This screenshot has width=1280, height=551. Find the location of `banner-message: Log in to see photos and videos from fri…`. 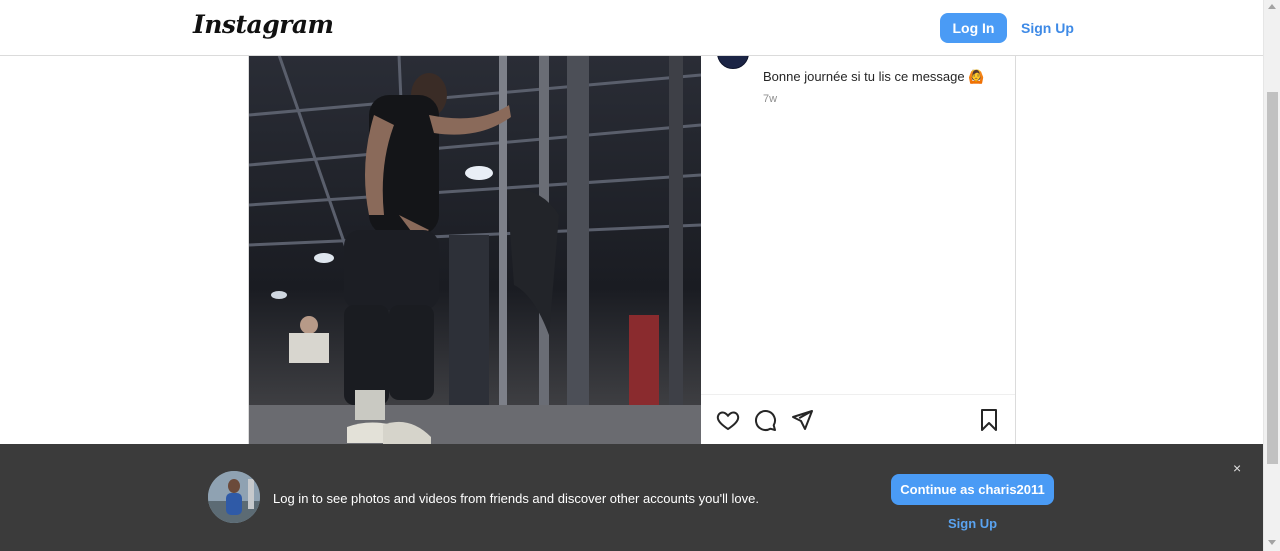

banner-message: Log in to see photos and videos from fri… is located at coordinates (516, 498).